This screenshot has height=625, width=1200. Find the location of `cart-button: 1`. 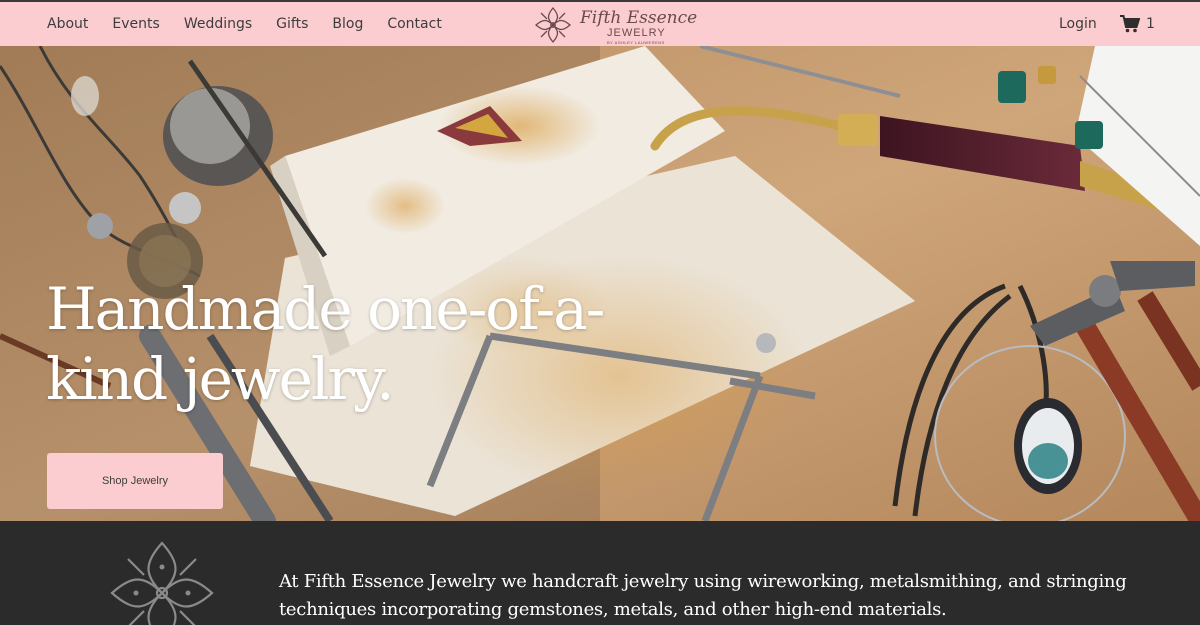

cart-button: 1 is located at coordinates (1137, 24).